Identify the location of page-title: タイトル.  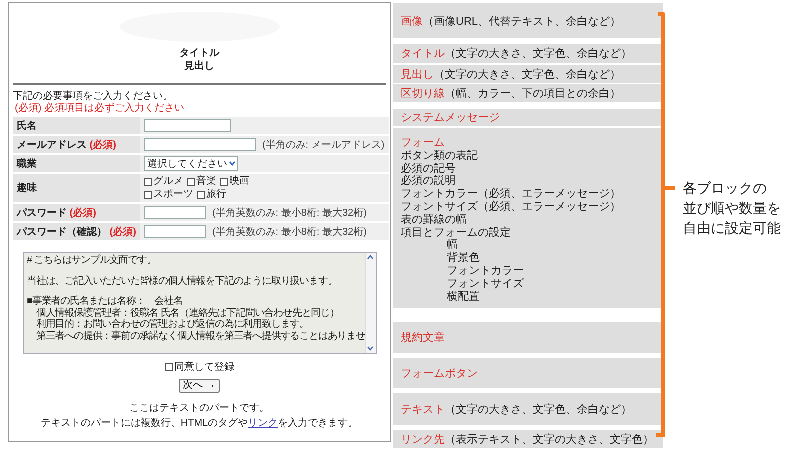
(200, 53).